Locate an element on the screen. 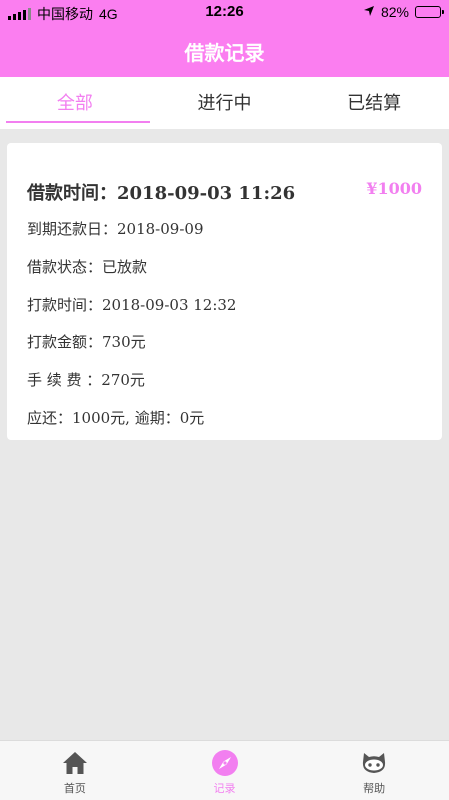 This screenshot has height=800, width=449. page-title: 借款记录 is located at coordinates (224, 53).